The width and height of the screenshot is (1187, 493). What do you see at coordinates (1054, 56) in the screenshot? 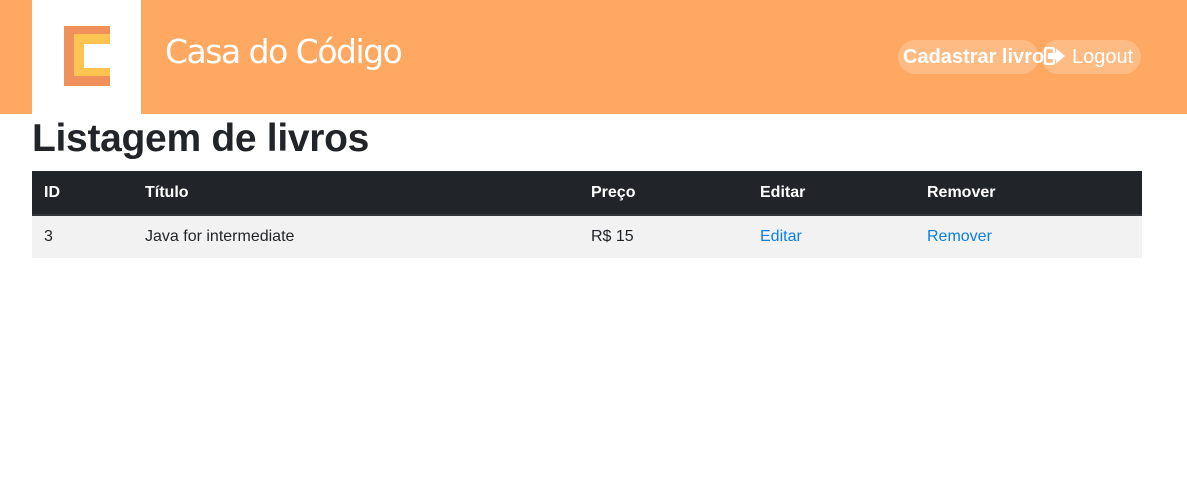
I see `sign-out-icon` at bounding box center [1054, 56].